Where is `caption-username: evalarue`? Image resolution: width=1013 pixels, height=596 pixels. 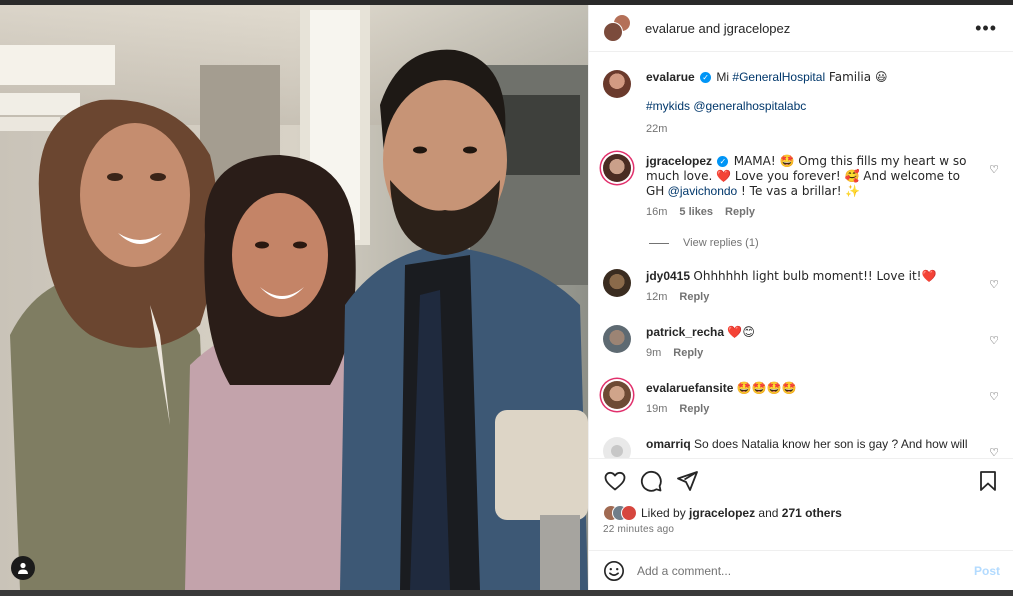 caption-username: evalarue is located at coordinates (670, 77).